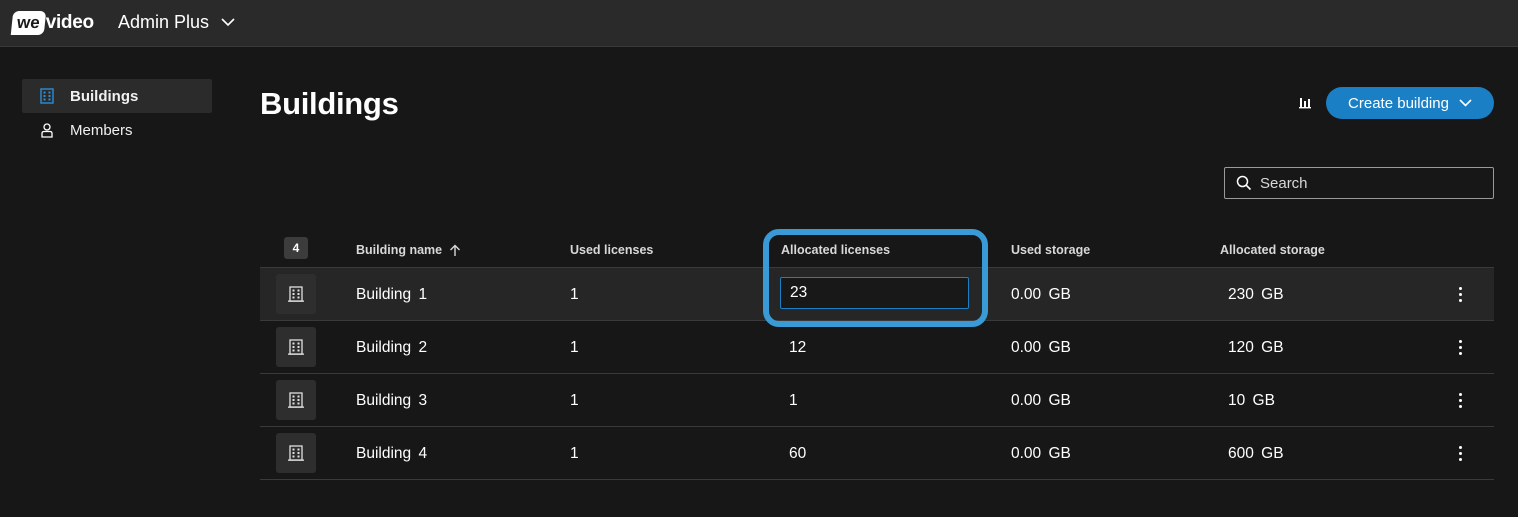  What do you see at coordinates (797, 454) in the screenshot?
I see `allocated-licenses: 60` at bounding box center [797, 454].